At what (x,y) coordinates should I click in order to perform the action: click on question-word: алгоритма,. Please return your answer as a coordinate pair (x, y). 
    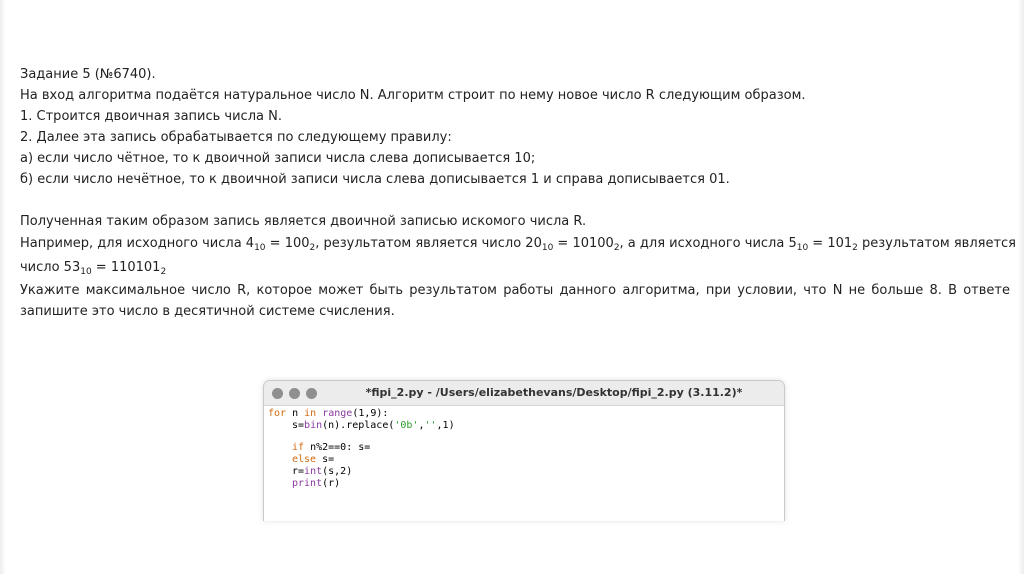
    Looking at the image, I should click on (661, 290).